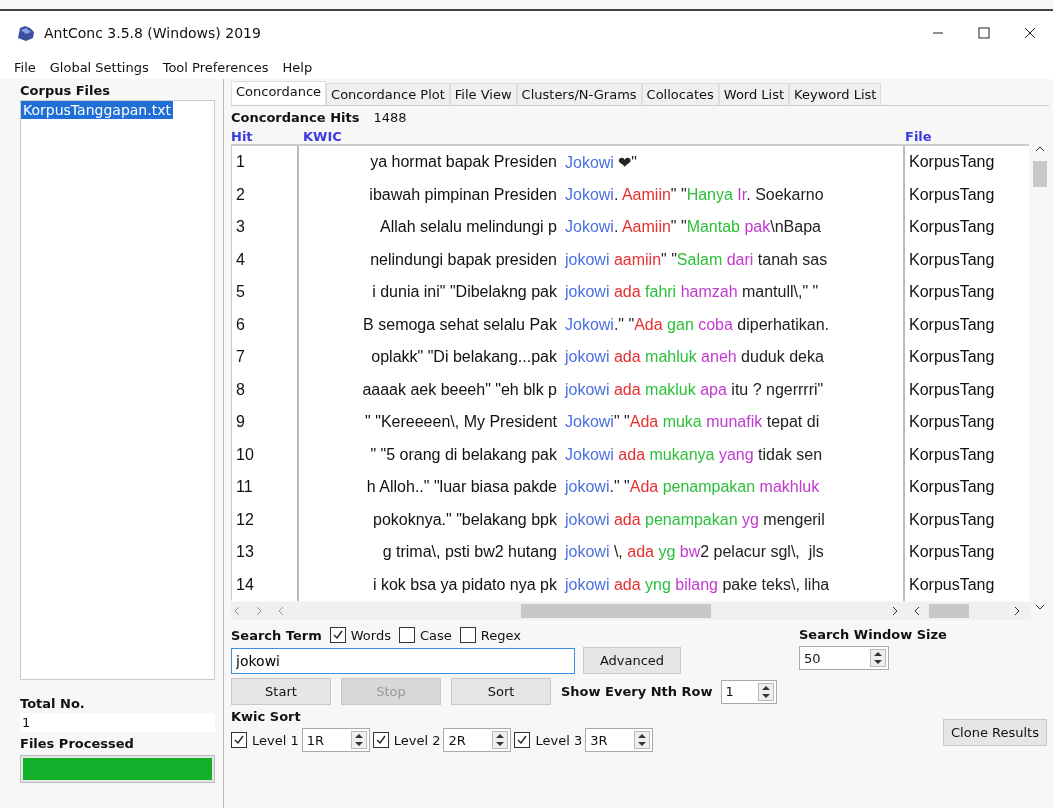 This screenshot has width=1053, height=808. Describe the element at coordinates (601, 162) in the screenshot. I see `right-context: Jokowi ❤"` at that location.